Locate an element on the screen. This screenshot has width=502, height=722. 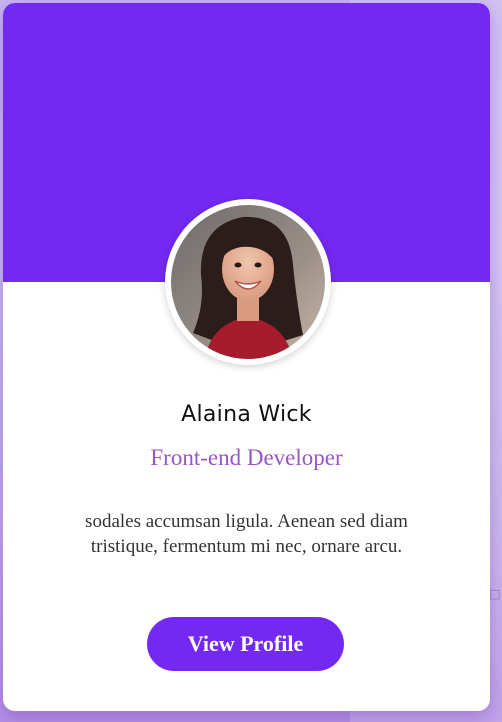
profile-photo-icon is located at coordinates (248, 282).